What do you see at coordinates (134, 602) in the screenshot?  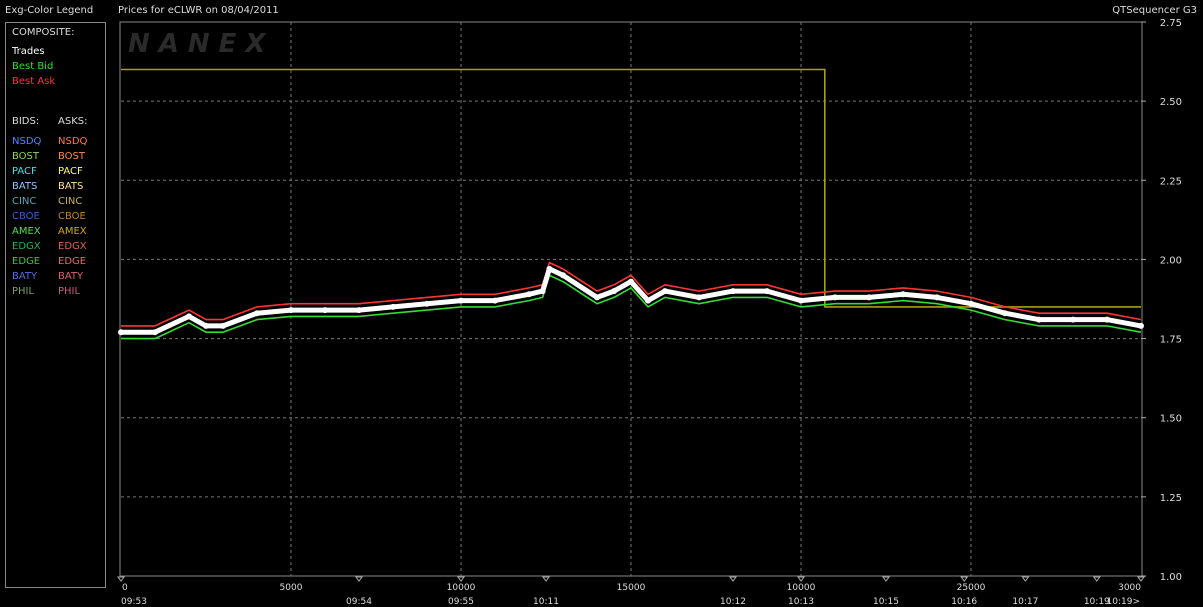 I see `x-time-tick-label: 09:53` at bounding box center [134, 602].